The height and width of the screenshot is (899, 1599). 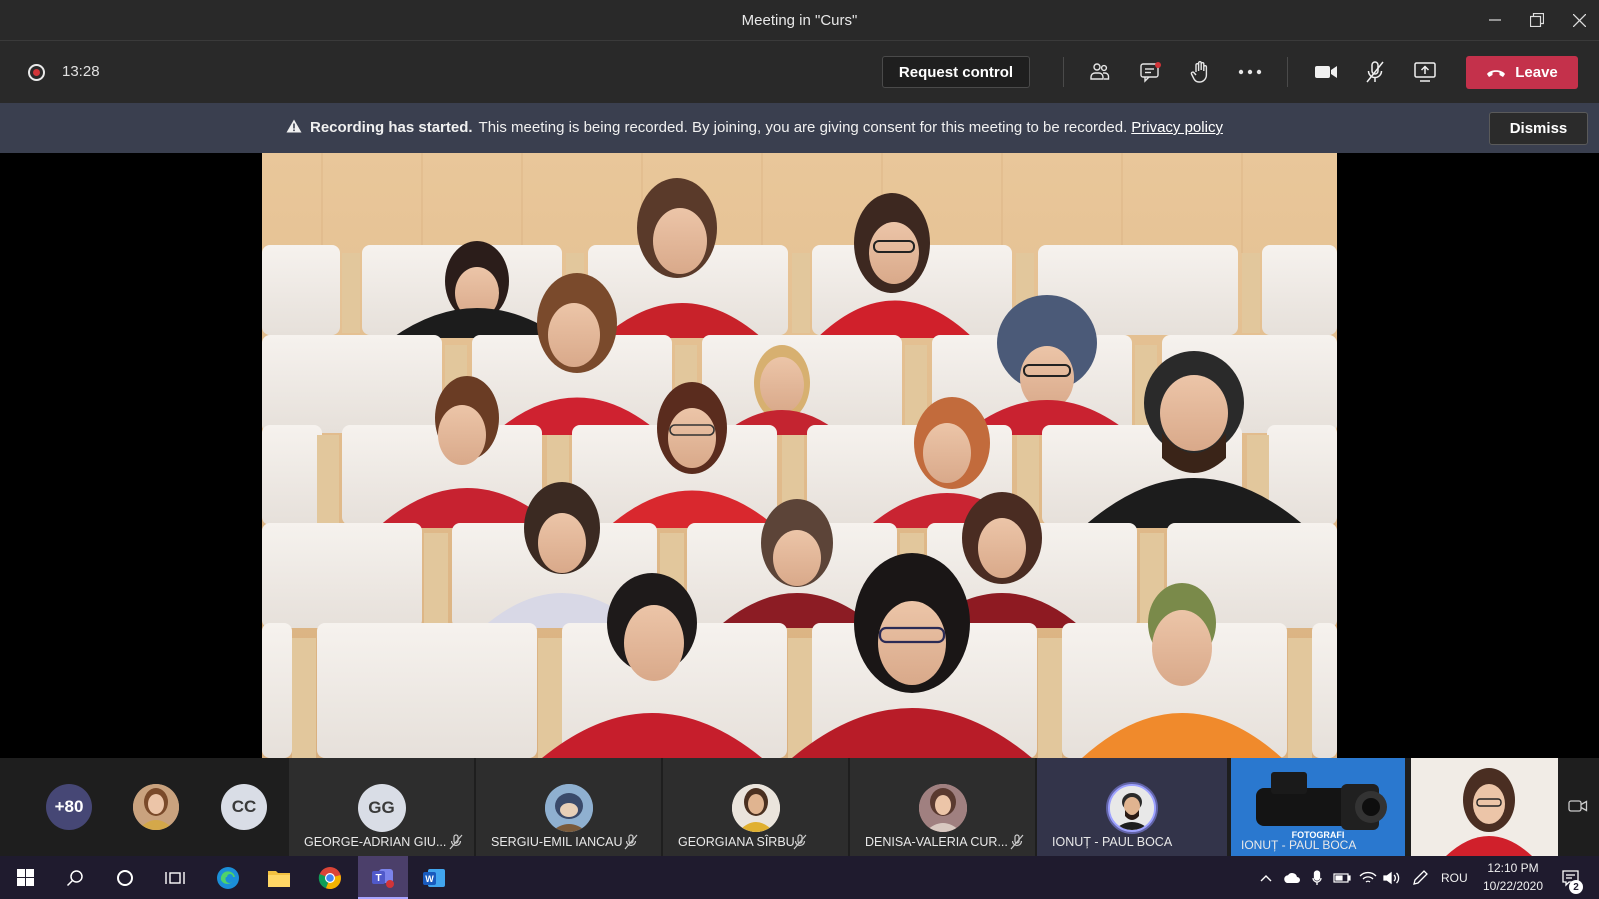 What do you see at coordinates (1425, 72) in the screenshot?
I see `share-screen-icon` at bounding box center [1425, 72].